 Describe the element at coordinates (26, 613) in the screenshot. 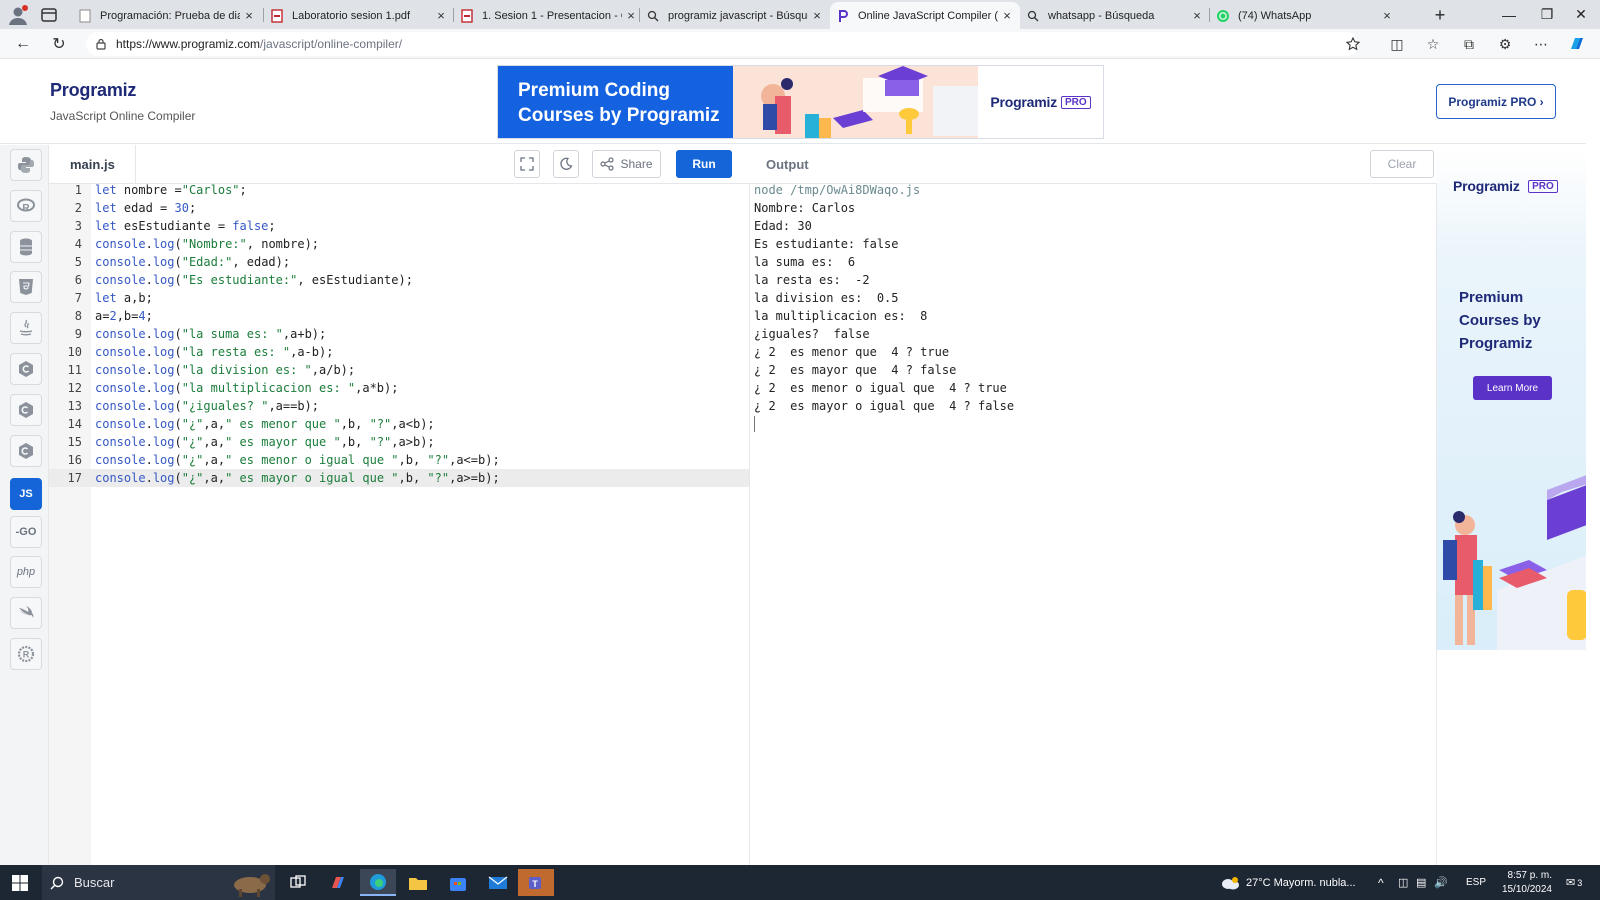

I see `swift-icon` at that location.